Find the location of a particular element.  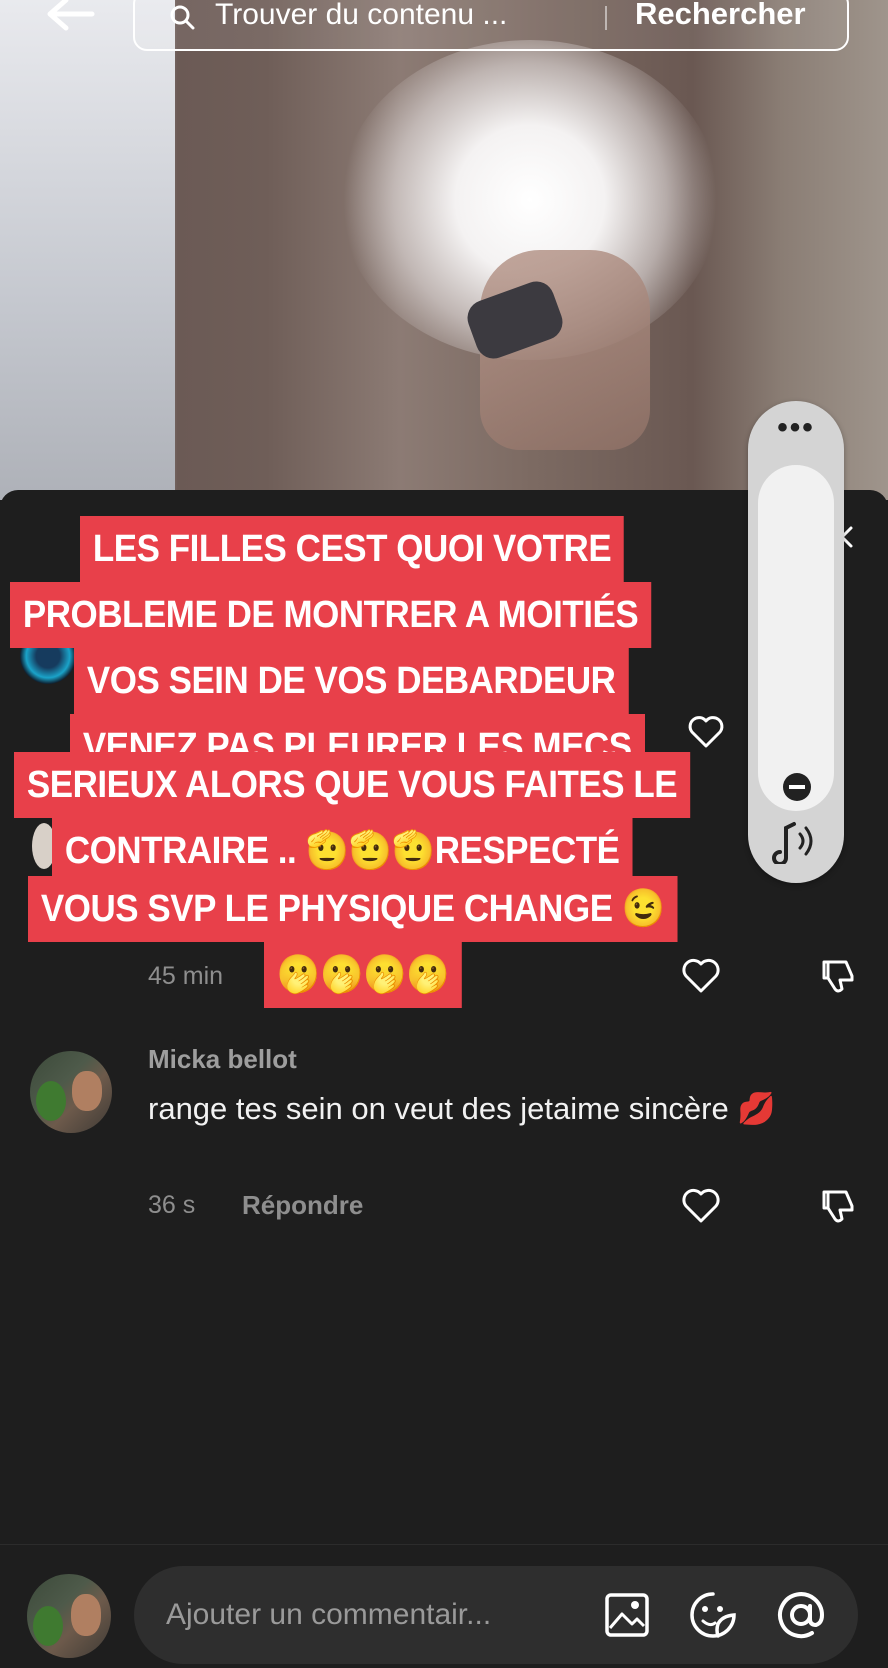

comment-author: Micka bellot is located at coordinates (222, 1059).